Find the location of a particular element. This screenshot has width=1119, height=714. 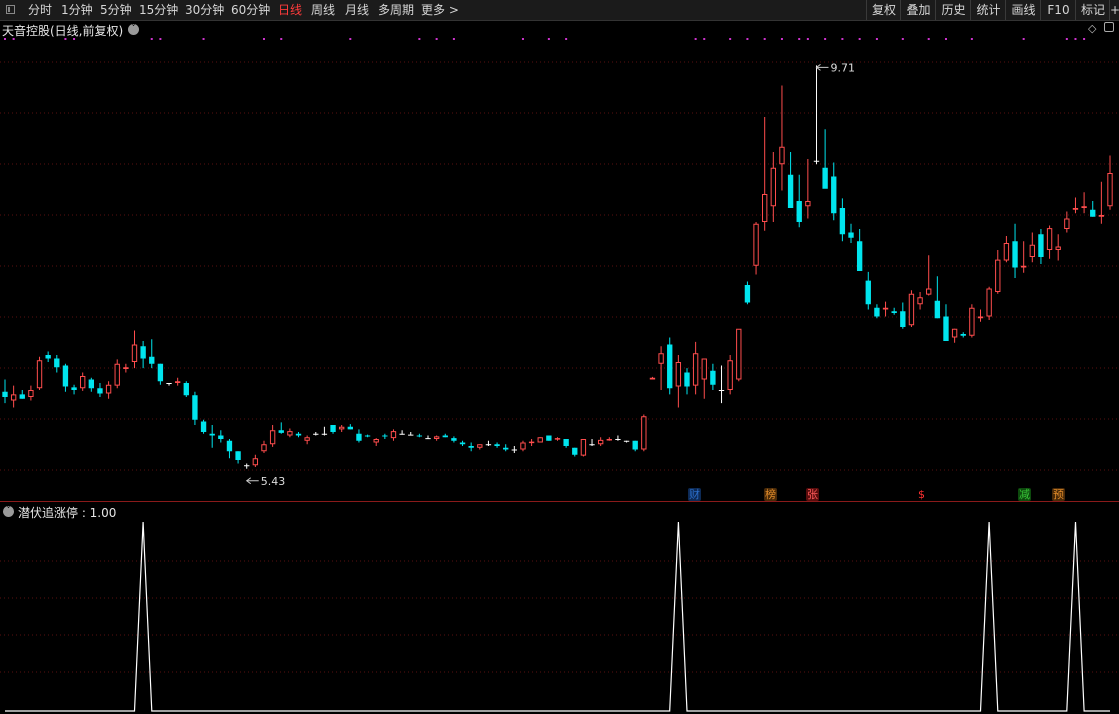

indicator-title: 潜伏追涨停 : 1.00 is located at coordinates (67, 512).